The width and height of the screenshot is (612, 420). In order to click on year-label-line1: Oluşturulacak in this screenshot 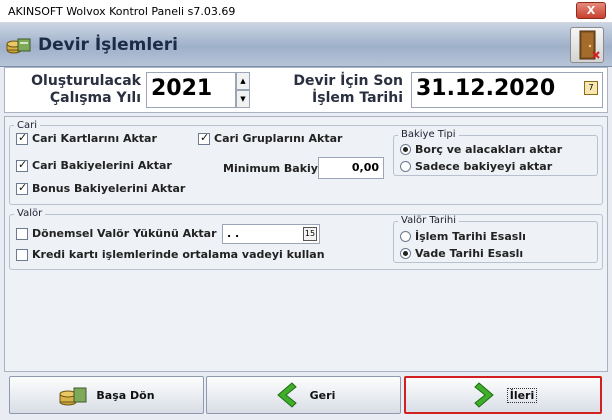, I will do `click(86, 81)`.